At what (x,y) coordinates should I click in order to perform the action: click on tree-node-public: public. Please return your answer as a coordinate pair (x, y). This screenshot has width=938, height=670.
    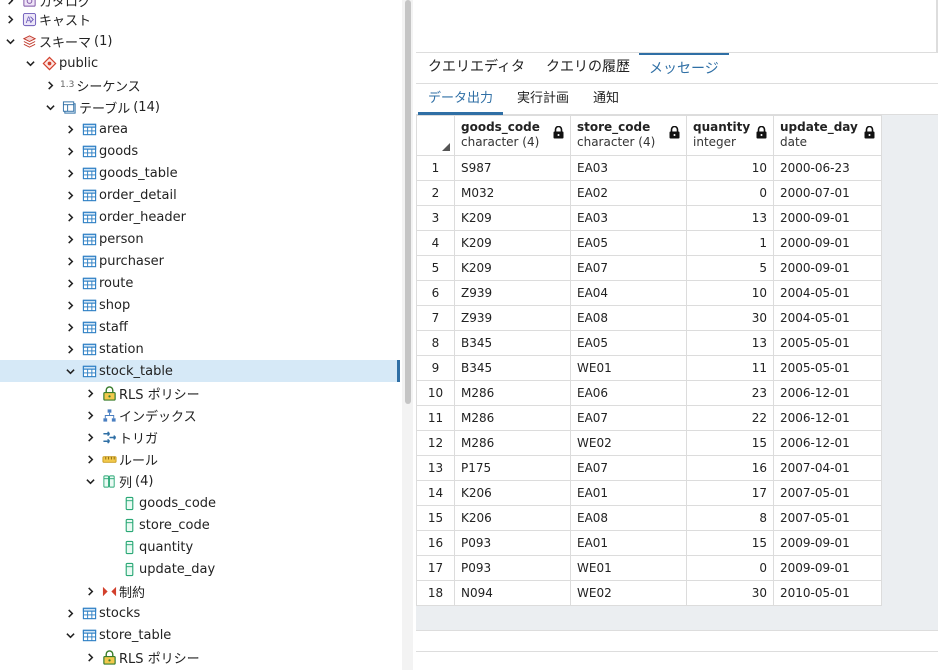
    Looking at the image, I should click on (199, 63).